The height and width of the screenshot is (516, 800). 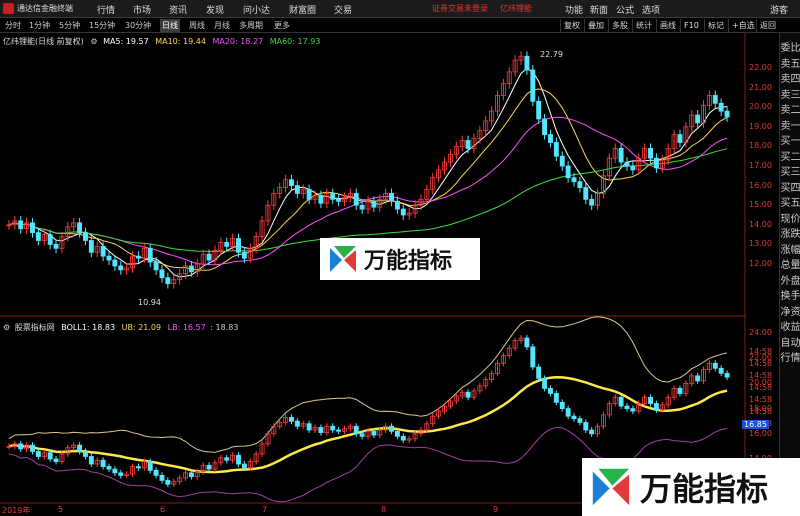 I want to click on back-button: 返回, so click(x=767, y=25).